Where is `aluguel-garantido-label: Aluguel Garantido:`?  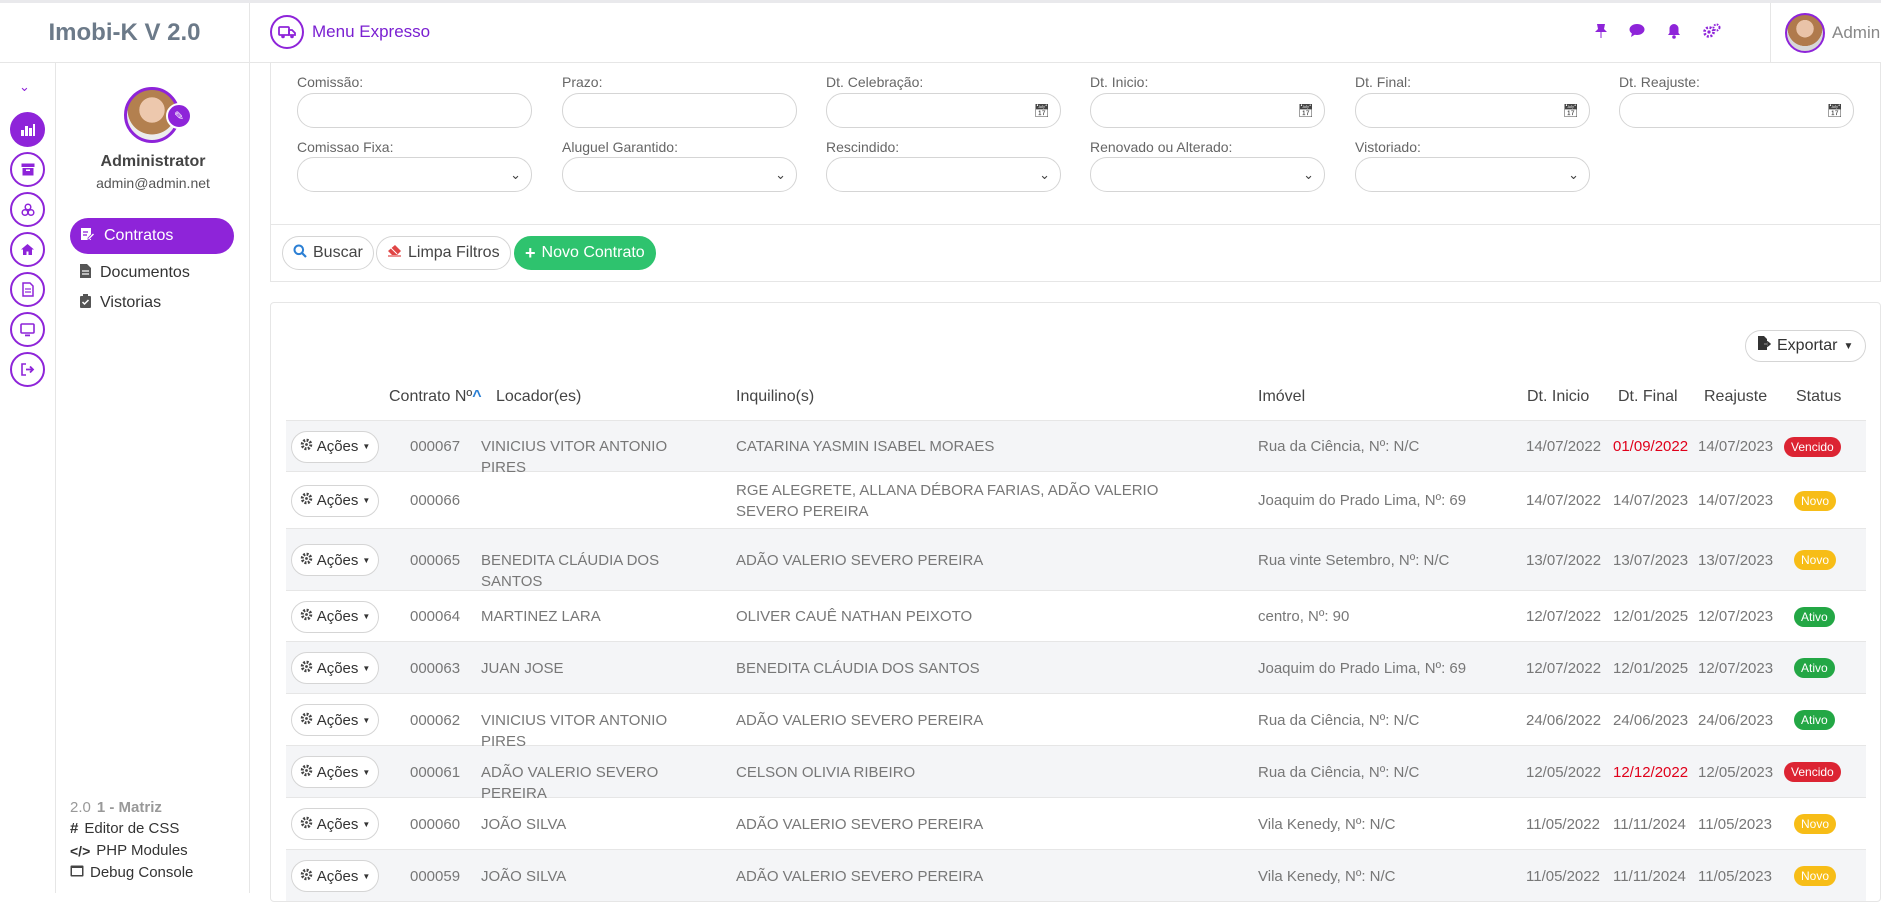
aluguel-garantido-label: Aluguel Garantido: is located at coordinates (620, 147).